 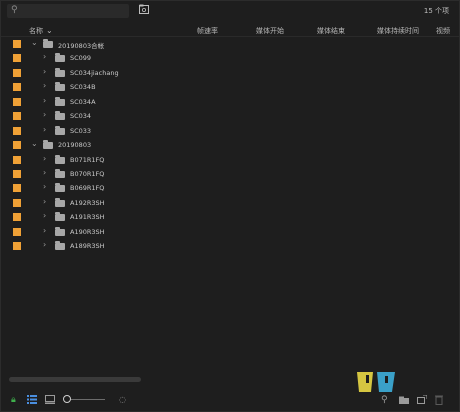 I want to click on sub-bin-row: › SC099, so click(x=230, y=58).